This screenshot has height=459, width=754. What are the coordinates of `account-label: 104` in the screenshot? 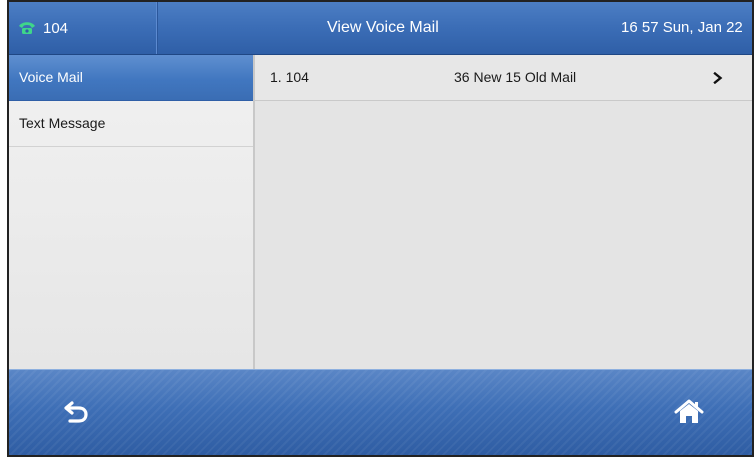 It's located at (56, 28).